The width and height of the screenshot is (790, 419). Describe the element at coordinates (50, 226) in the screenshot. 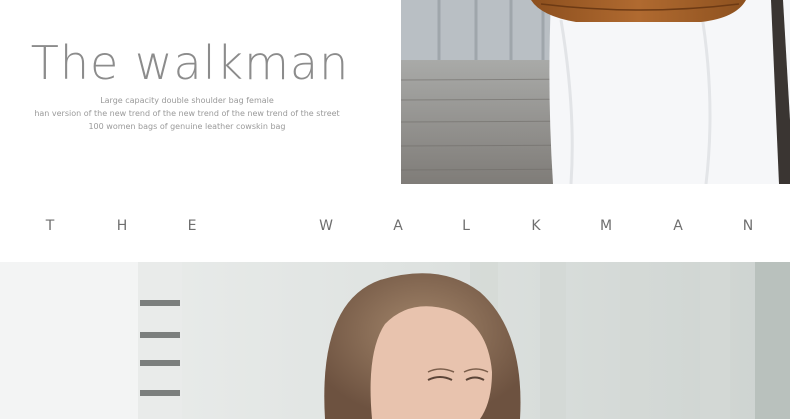

I see `heading-letter: T` at that location.